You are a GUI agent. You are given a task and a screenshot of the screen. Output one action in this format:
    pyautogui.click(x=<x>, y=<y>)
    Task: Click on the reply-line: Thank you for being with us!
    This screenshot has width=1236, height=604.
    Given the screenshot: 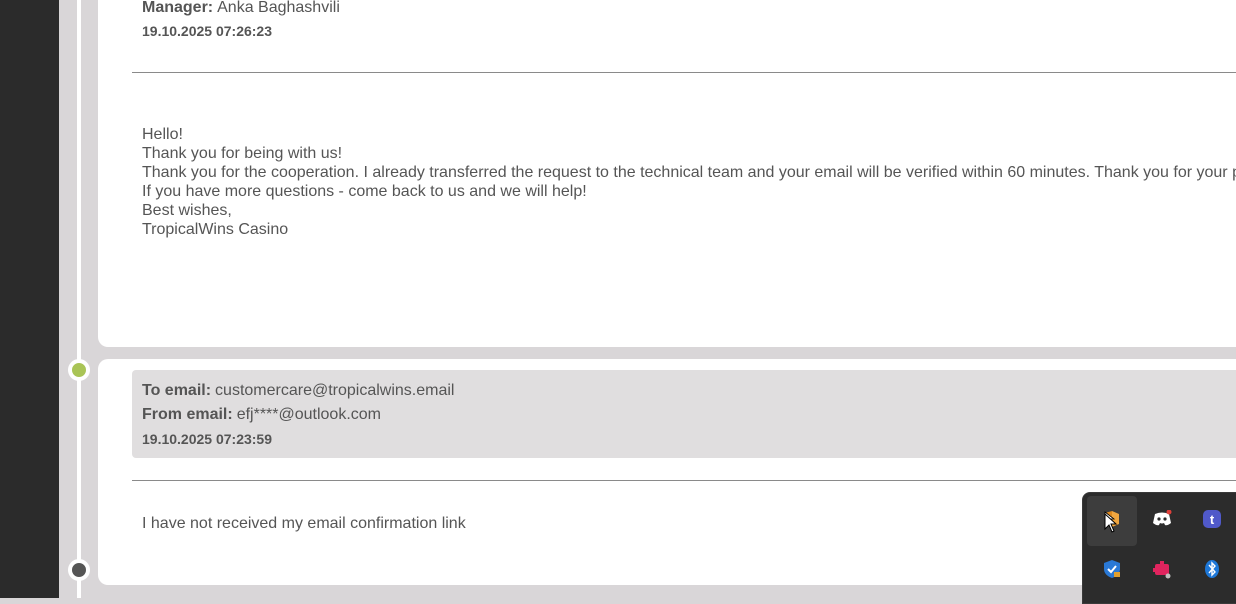 What is the action you would take?
    pyautogui.click(x=242, y=153)
    